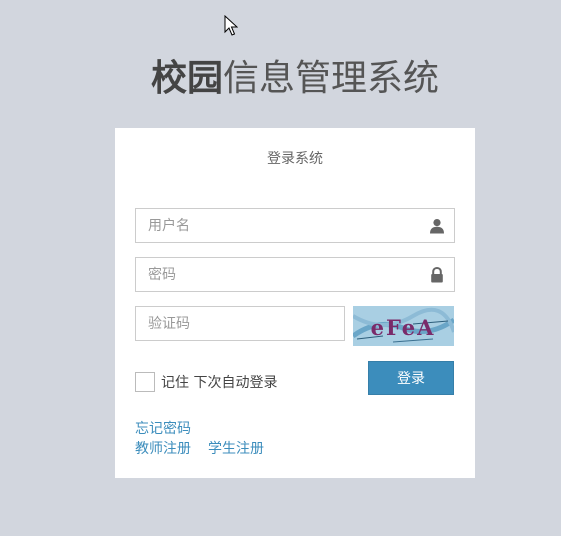 The image size is (561, 536). What do you see at coordinates (186, 78) in the screenshot?
I see `page-title-bold: 校园` at bounding box center [186, 78].